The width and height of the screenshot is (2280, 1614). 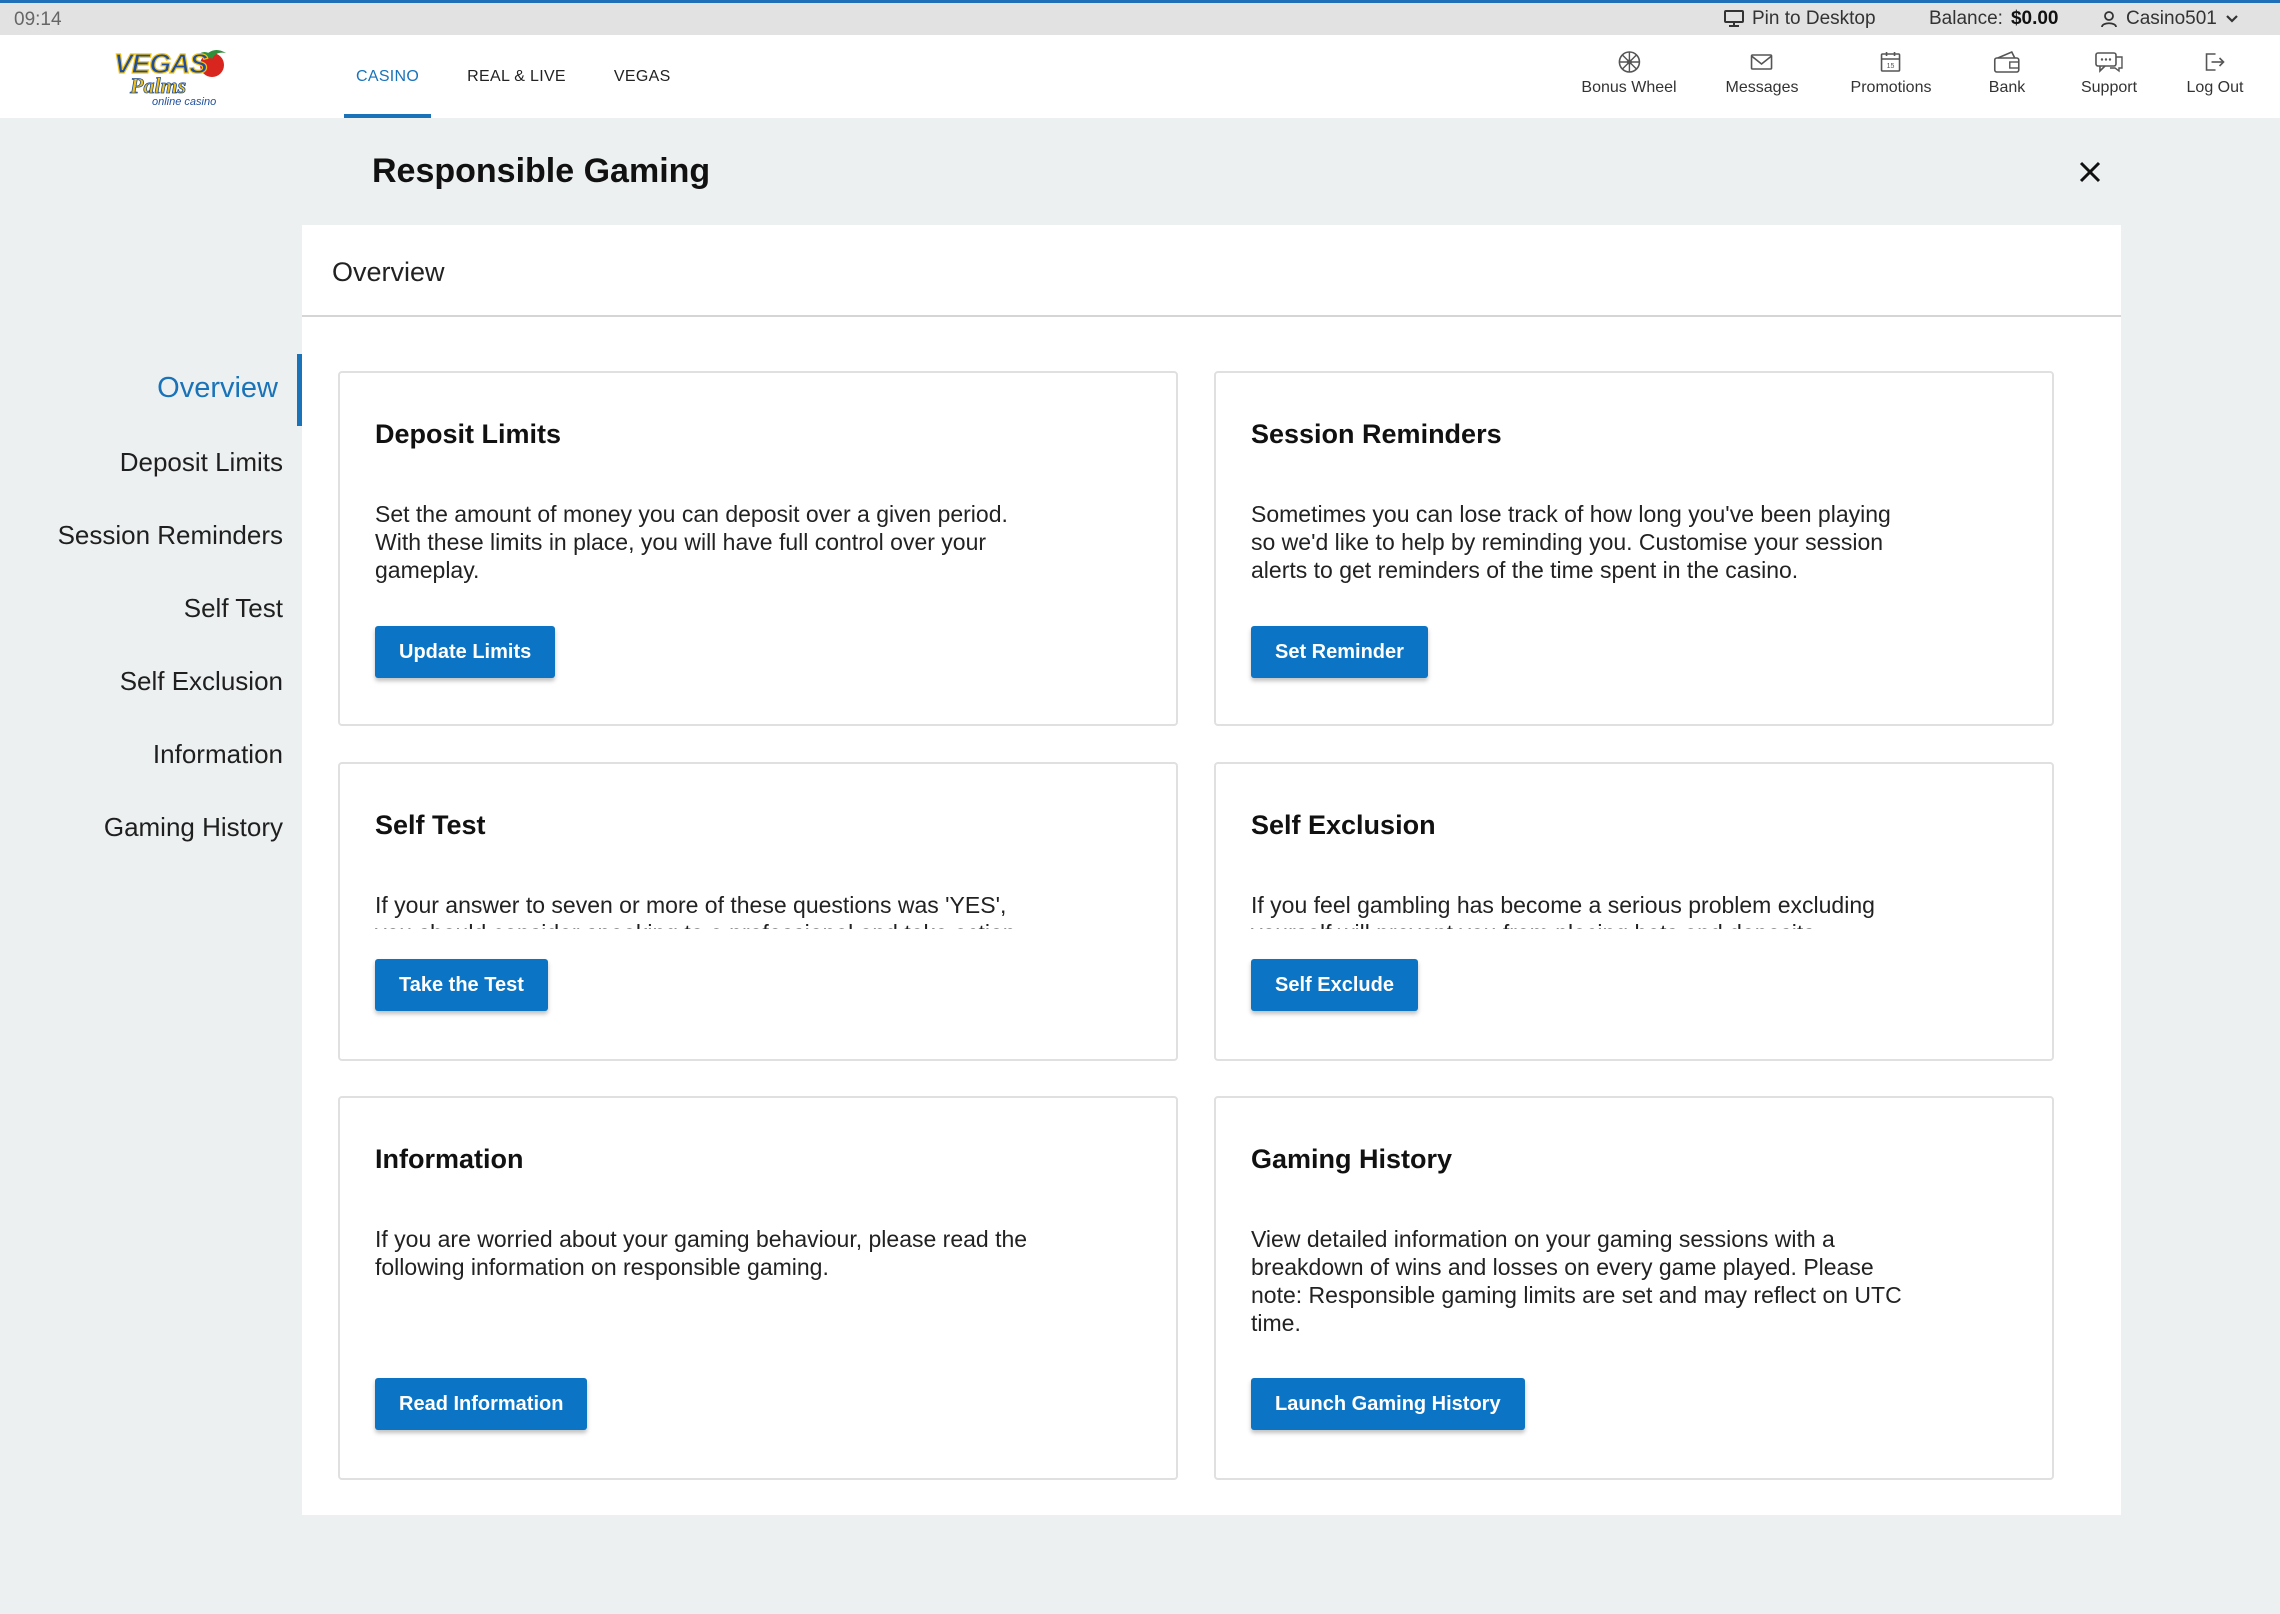 I want to click on sidenav-item-gaming-history: Gaming History, so click(x=193, y=827).